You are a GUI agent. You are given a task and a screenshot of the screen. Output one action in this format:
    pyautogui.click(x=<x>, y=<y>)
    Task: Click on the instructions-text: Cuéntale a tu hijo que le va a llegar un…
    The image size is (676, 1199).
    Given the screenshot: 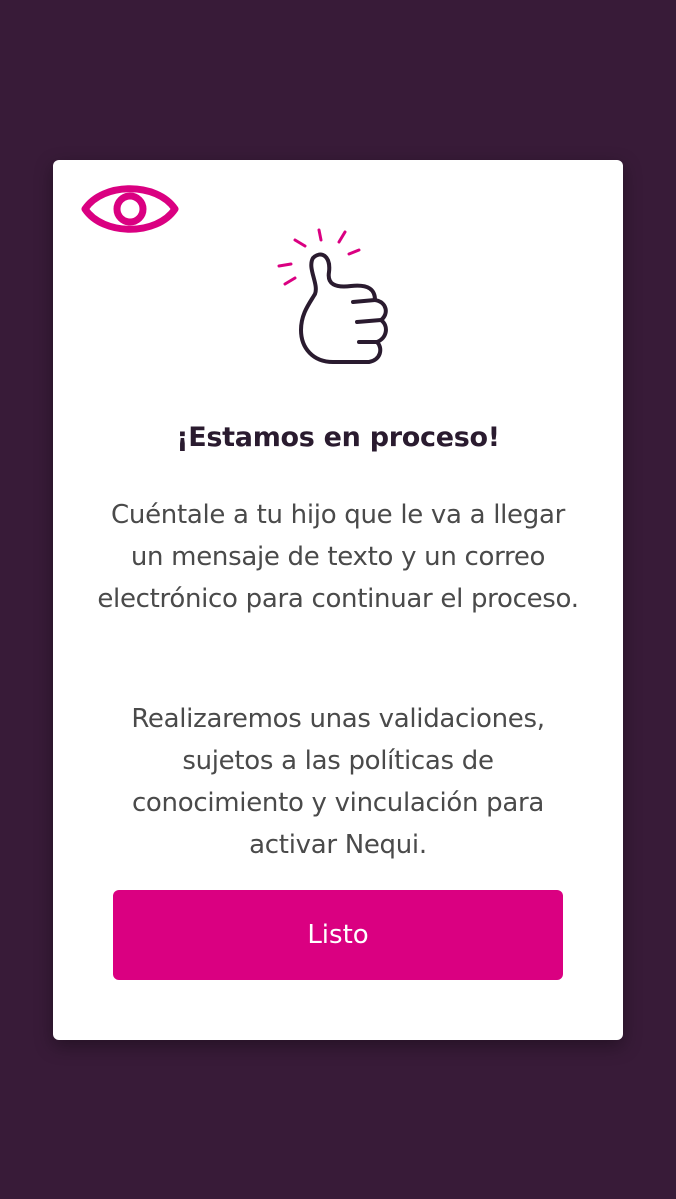 What is the action you would take?
    pyautogui.click(x=338, y=557)
    